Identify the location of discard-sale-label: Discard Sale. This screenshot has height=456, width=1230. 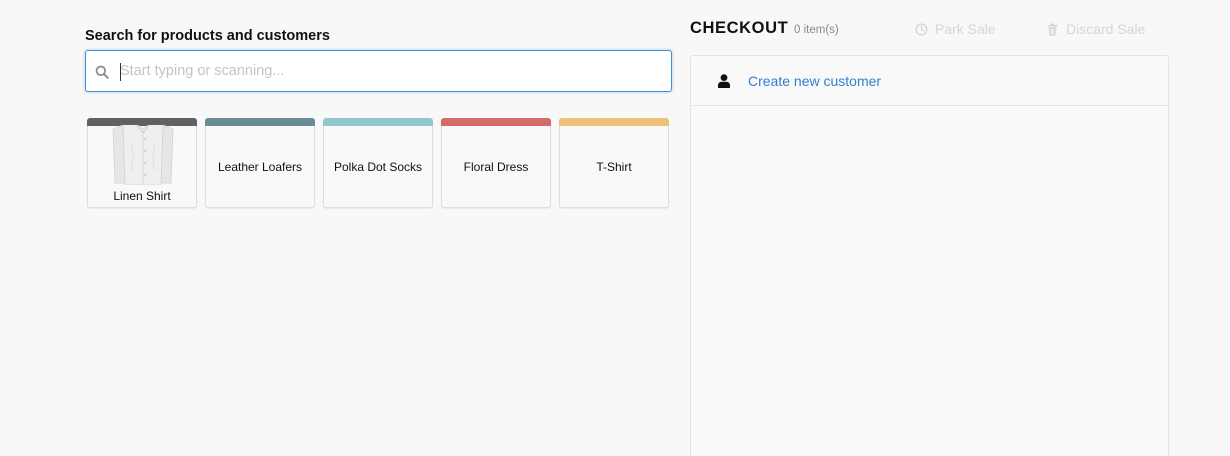
(1106, 29).